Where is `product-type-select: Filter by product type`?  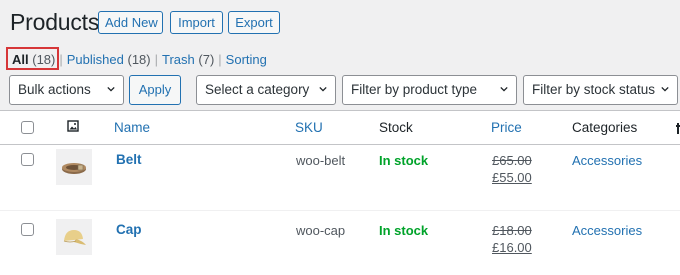
product-type-select: Filter by product type is located at coordinates (429, 90).